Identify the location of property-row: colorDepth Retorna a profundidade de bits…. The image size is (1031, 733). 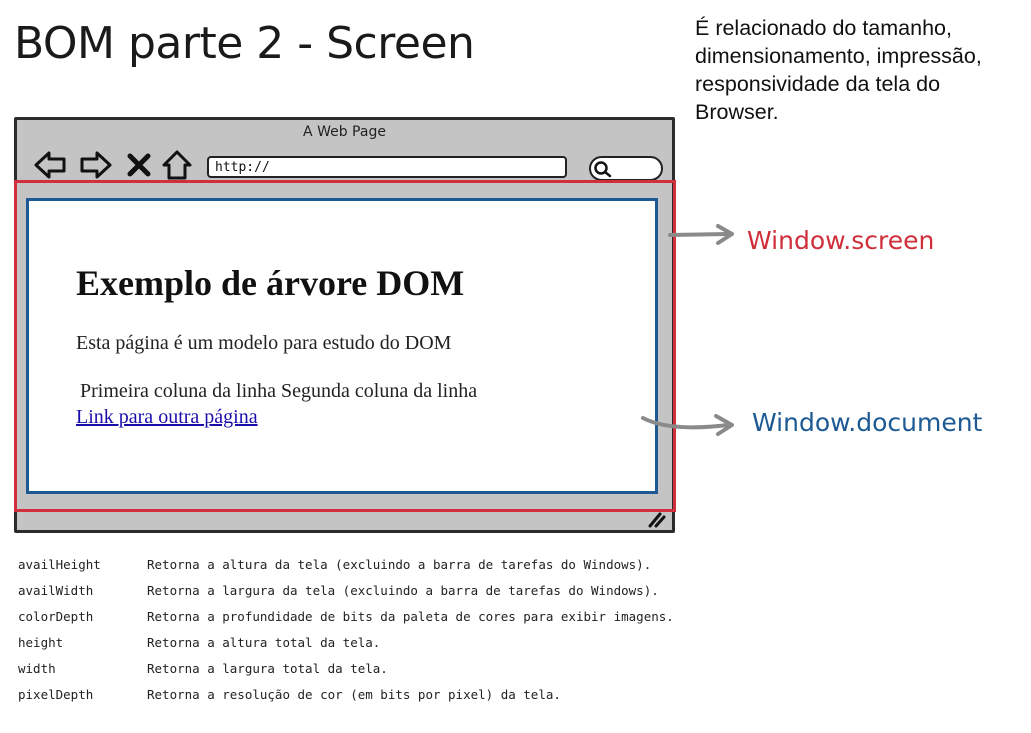
(346, 621).